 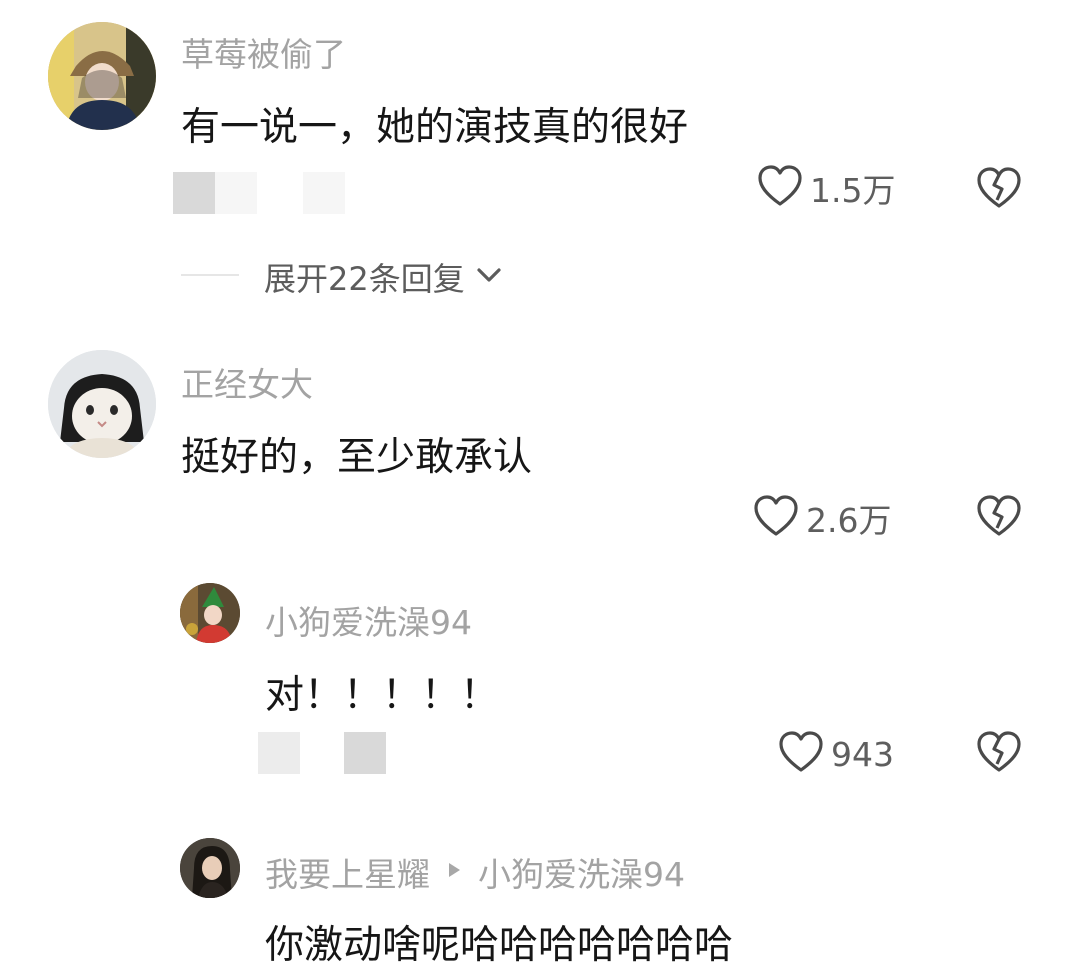 I want to click on comment-username: 草莓被偷了, so click(x=263, y=52).